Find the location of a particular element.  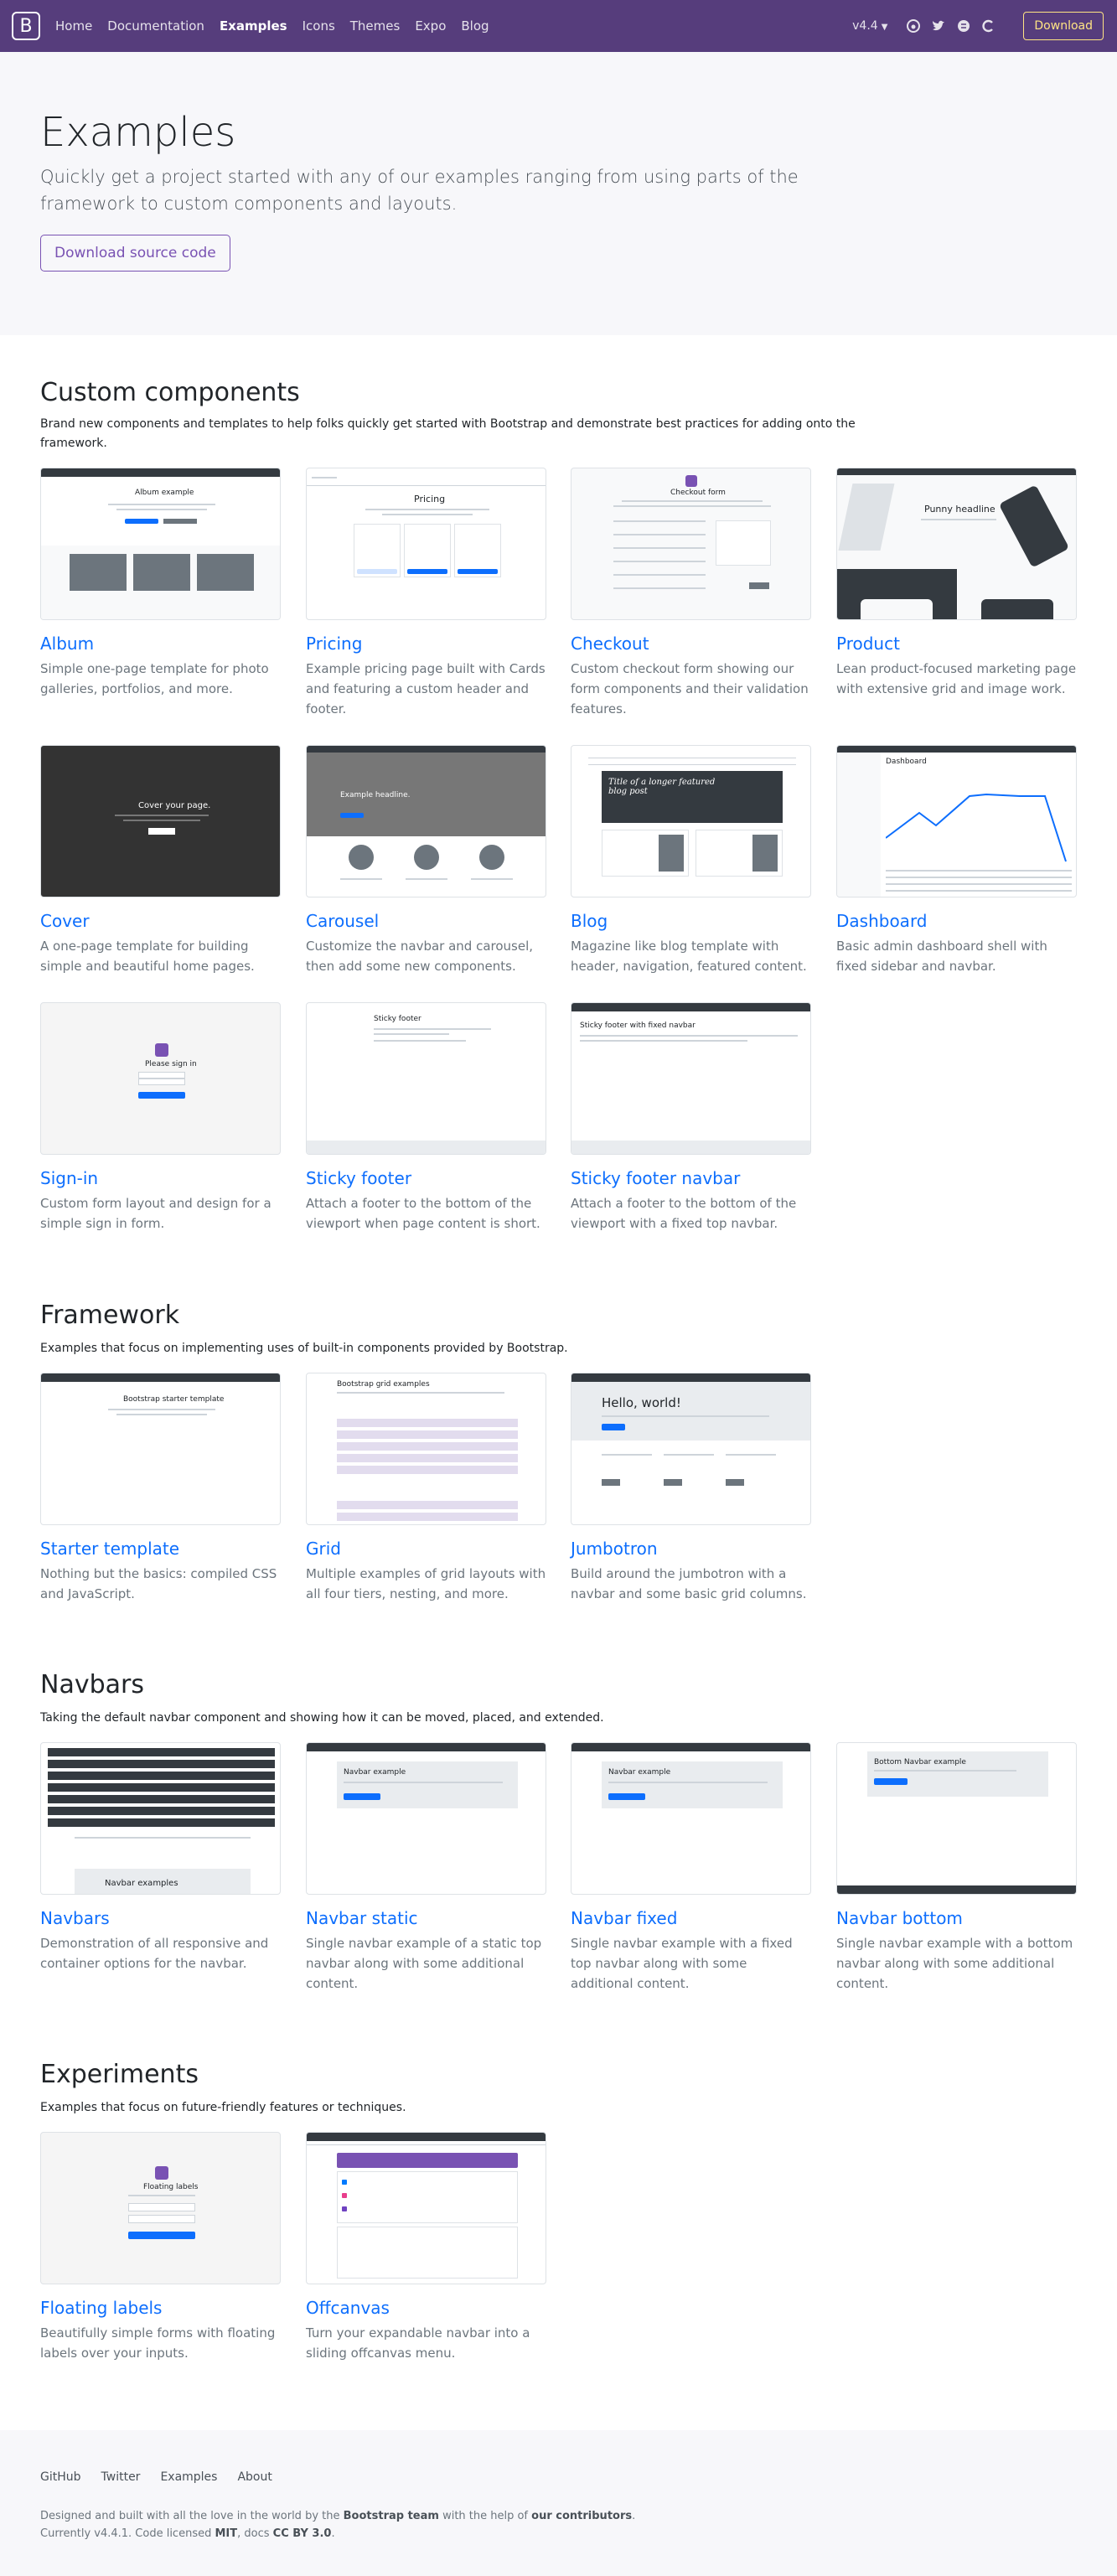

card-title: Sticky footer navbar is located at coordinates (691, 1178).